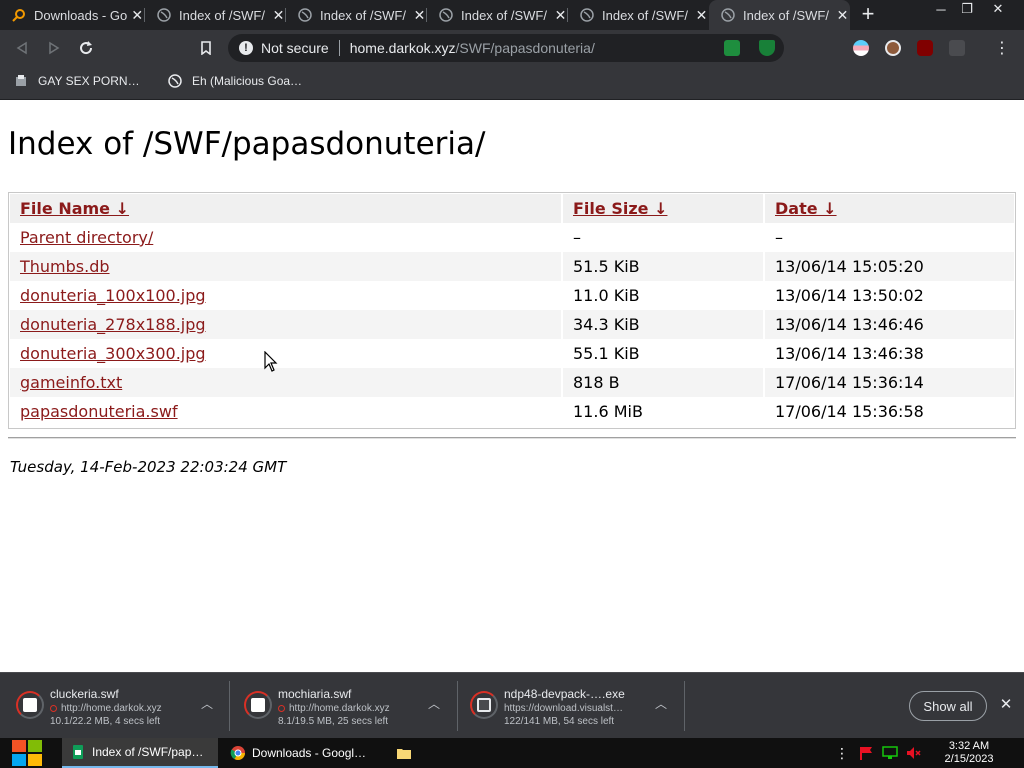 The width and height of the screenshot is (1024, 768). I want to click on tab-index-active: Index of /SWF/ ✕, so click(779, 15).